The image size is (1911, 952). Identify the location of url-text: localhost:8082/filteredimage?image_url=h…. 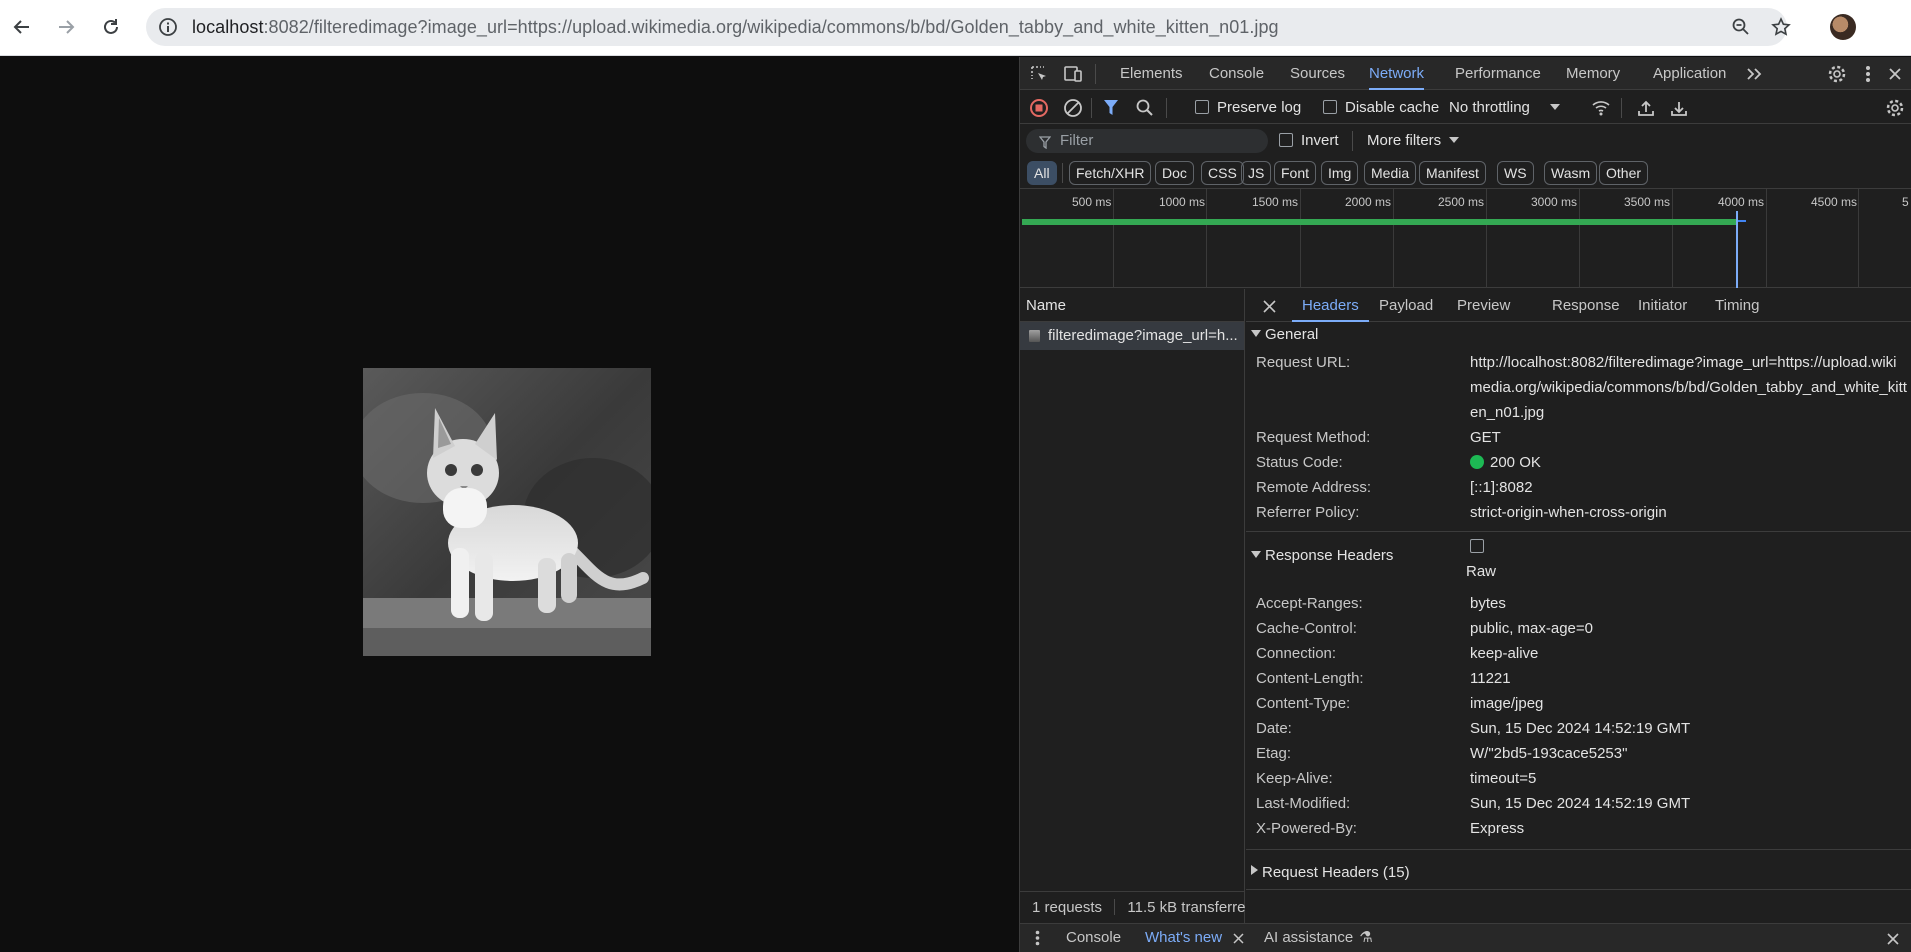
(735, 27).